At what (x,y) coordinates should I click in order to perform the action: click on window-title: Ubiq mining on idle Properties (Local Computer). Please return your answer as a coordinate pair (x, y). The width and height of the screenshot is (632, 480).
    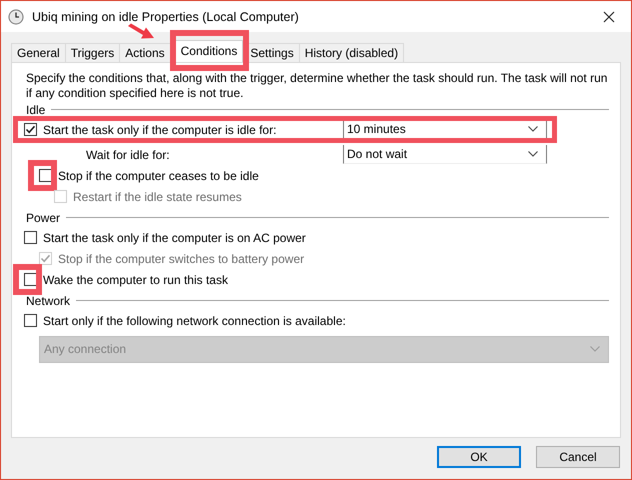
    Looking at the image, I should click on (166, 17).